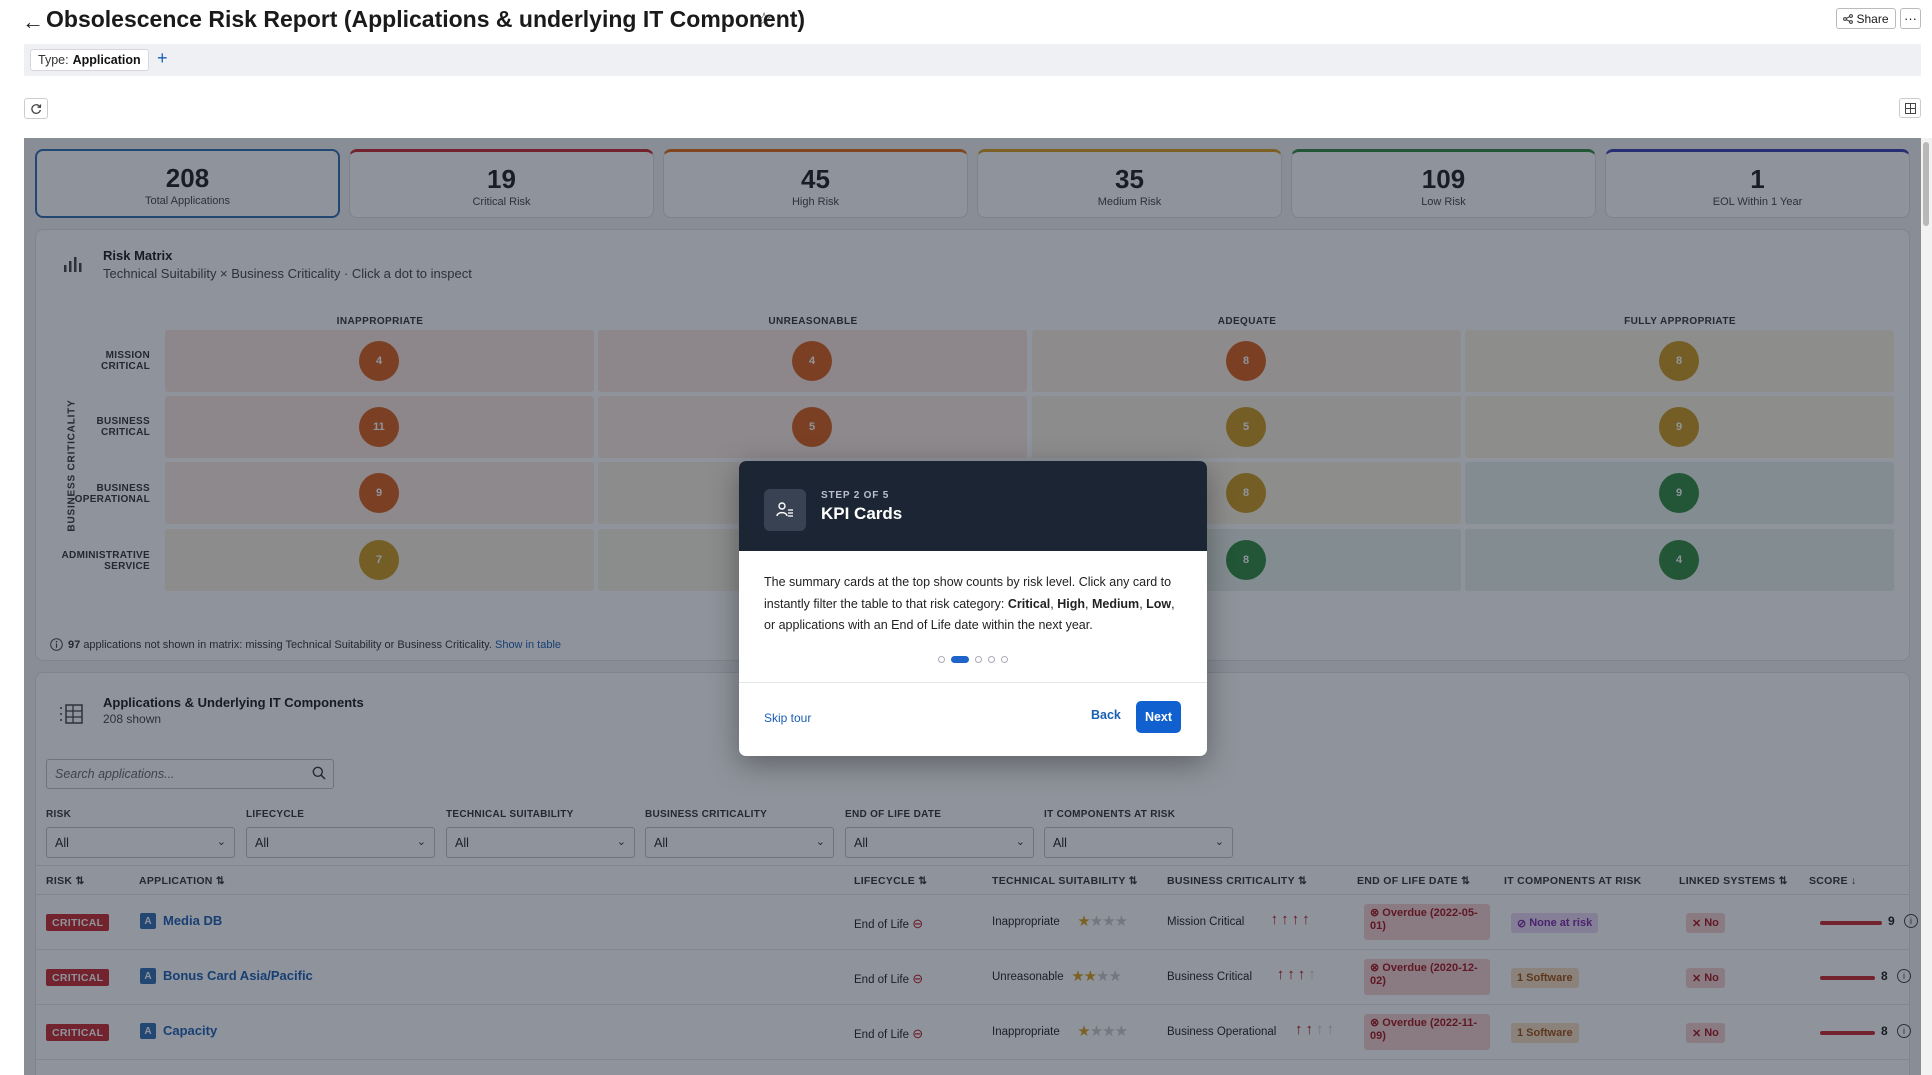  I want to click on refresh-icon, so click(36, 108).